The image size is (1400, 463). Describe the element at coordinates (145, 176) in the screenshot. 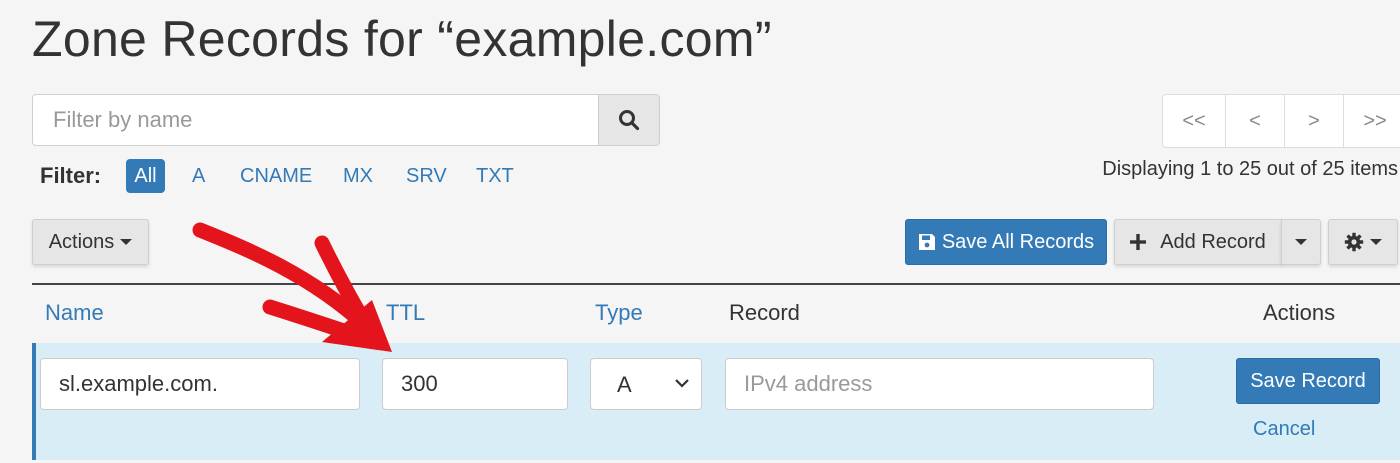

I see `filter-all: All` at that location.